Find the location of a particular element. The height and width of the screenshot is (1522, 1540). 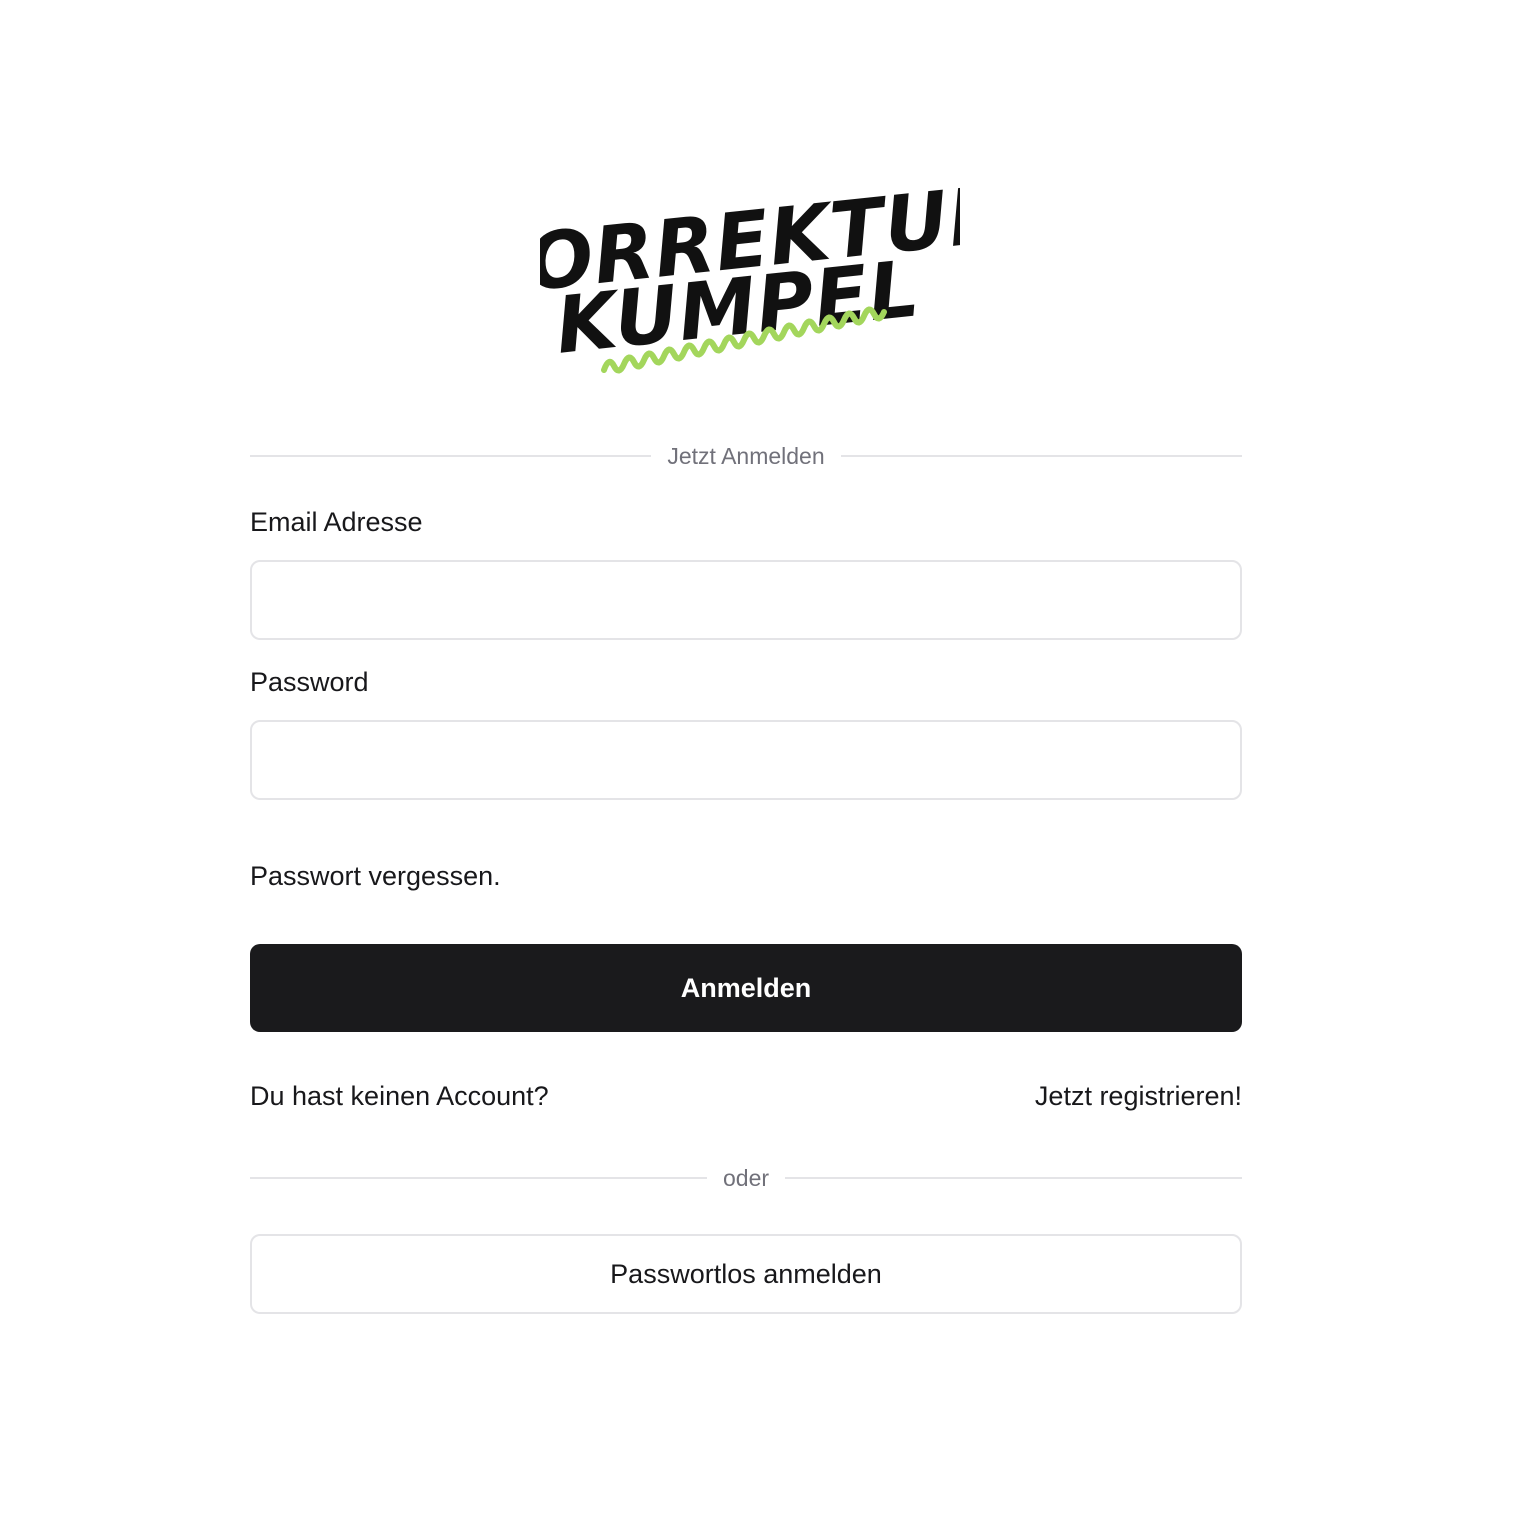

logo-graphic: KORREKTUR KUMPEL is located at coordinates (750, 277).